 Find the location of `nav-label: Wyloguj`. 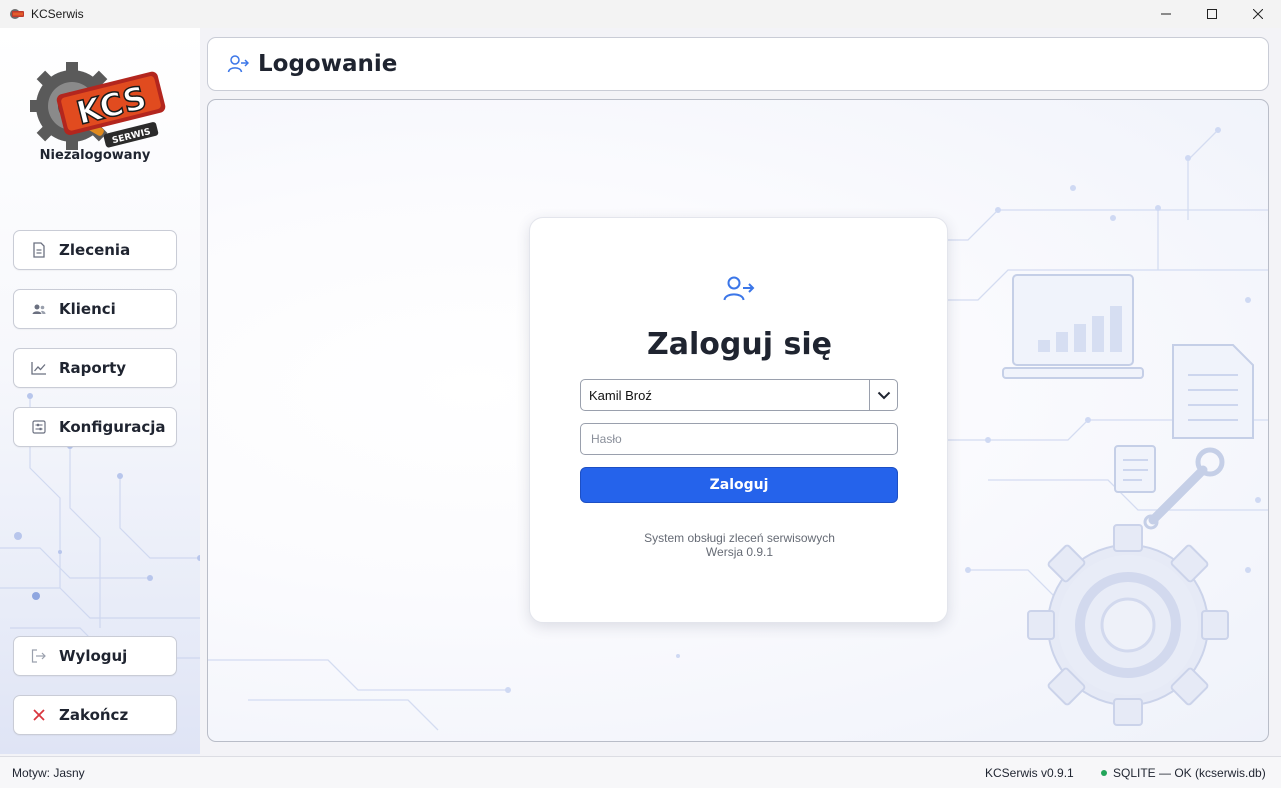

nav-label: Wyloguj is located at coordinates (93, 656).